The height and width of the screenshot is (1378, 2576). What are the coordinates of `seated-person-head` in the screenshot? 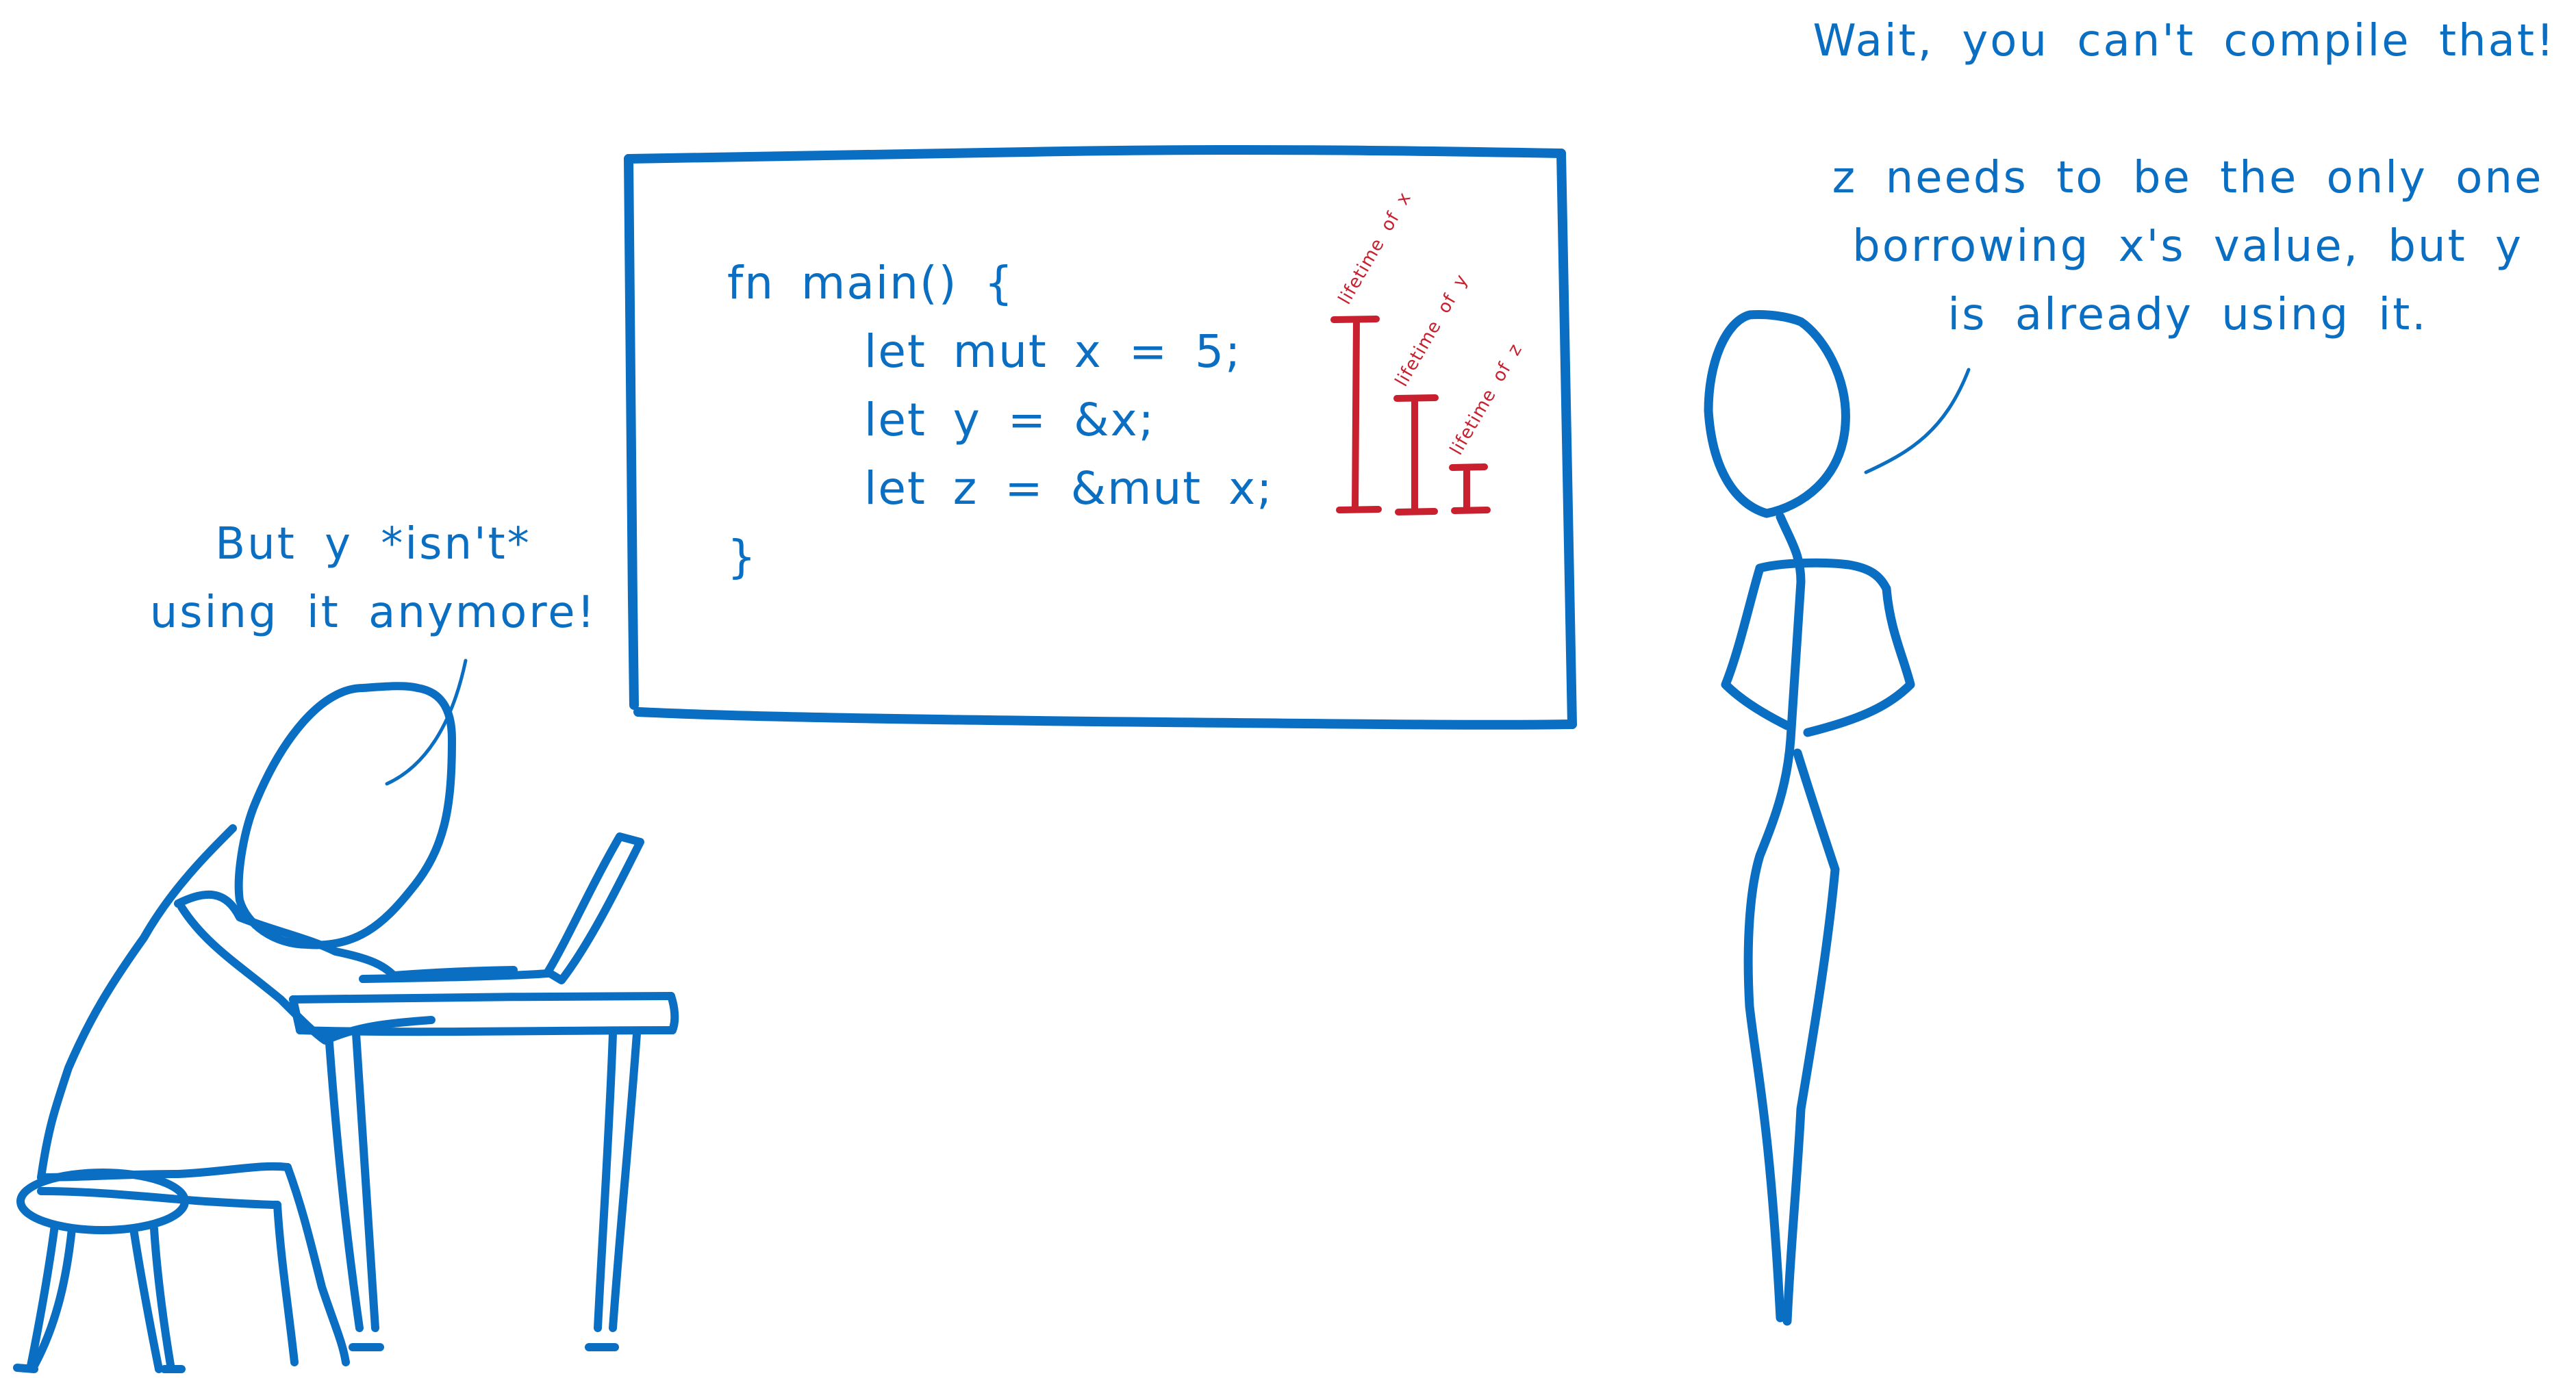 It's located at (345, 815).